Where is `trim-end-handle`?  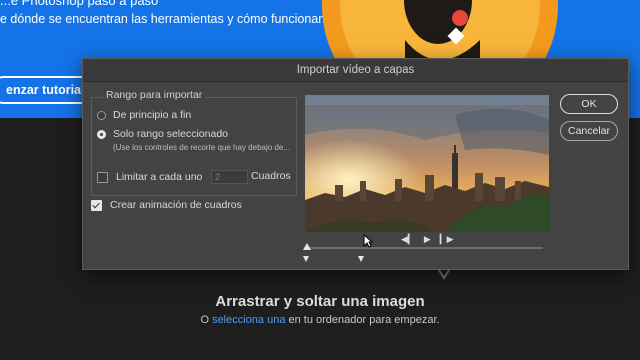 trim-end-handle is located at coordinates (361, 259).